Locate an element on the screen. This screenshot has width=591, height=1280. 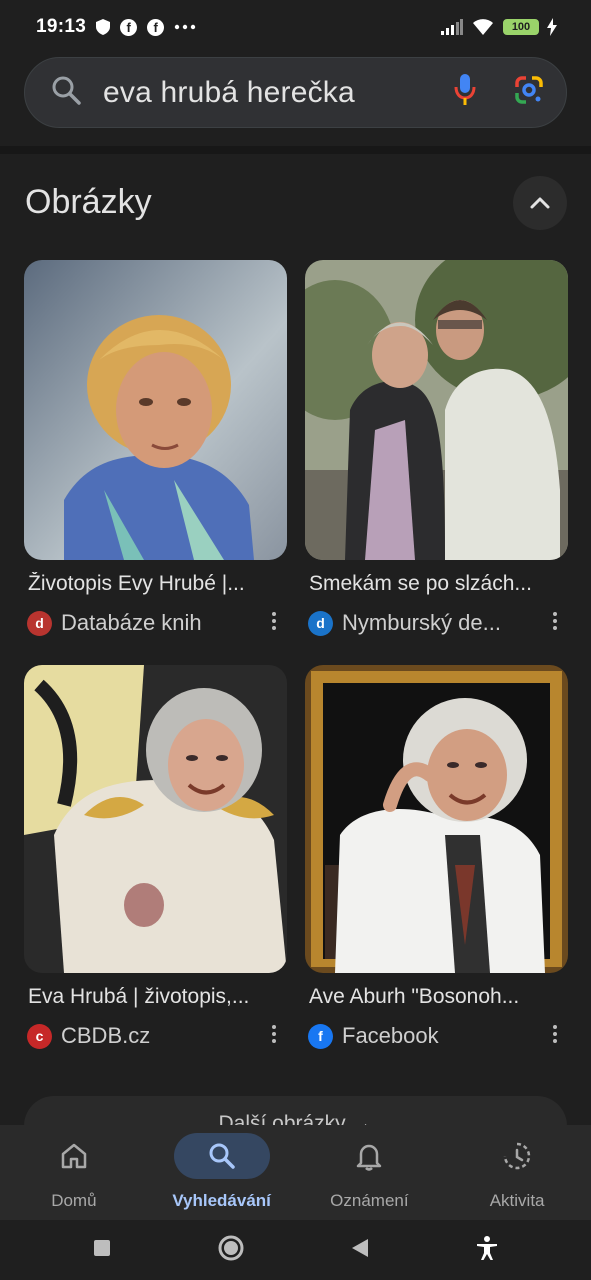
recent-apps-button is located at coordinates (102, 1250).